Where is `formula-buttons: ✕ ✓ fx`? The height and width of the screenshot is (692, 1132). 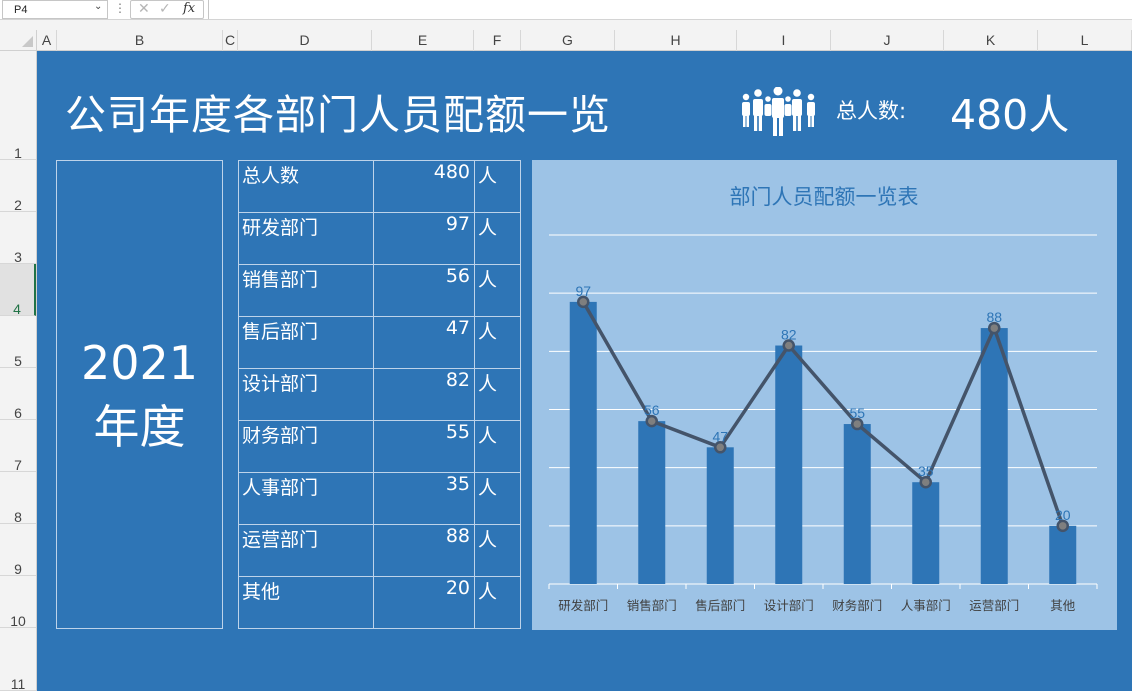 formula-buttons: ✕ ✓ fx is located at coordinates (167, 9).